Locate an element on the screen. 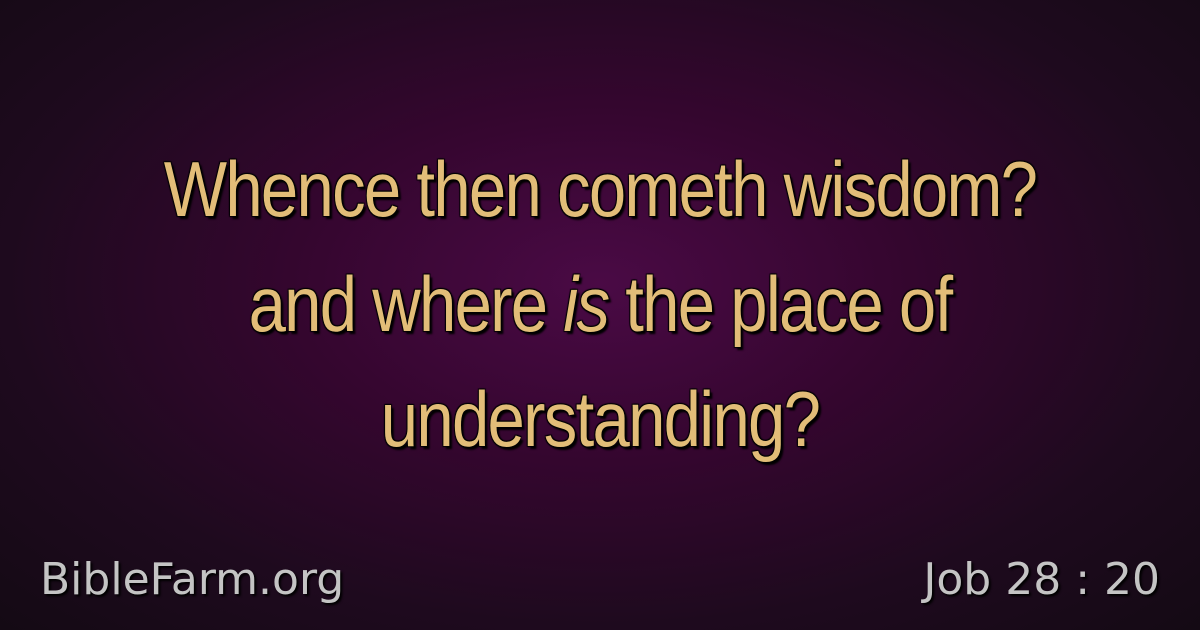  verse-line-2-end: the place of is located at coordinates (780, 304).